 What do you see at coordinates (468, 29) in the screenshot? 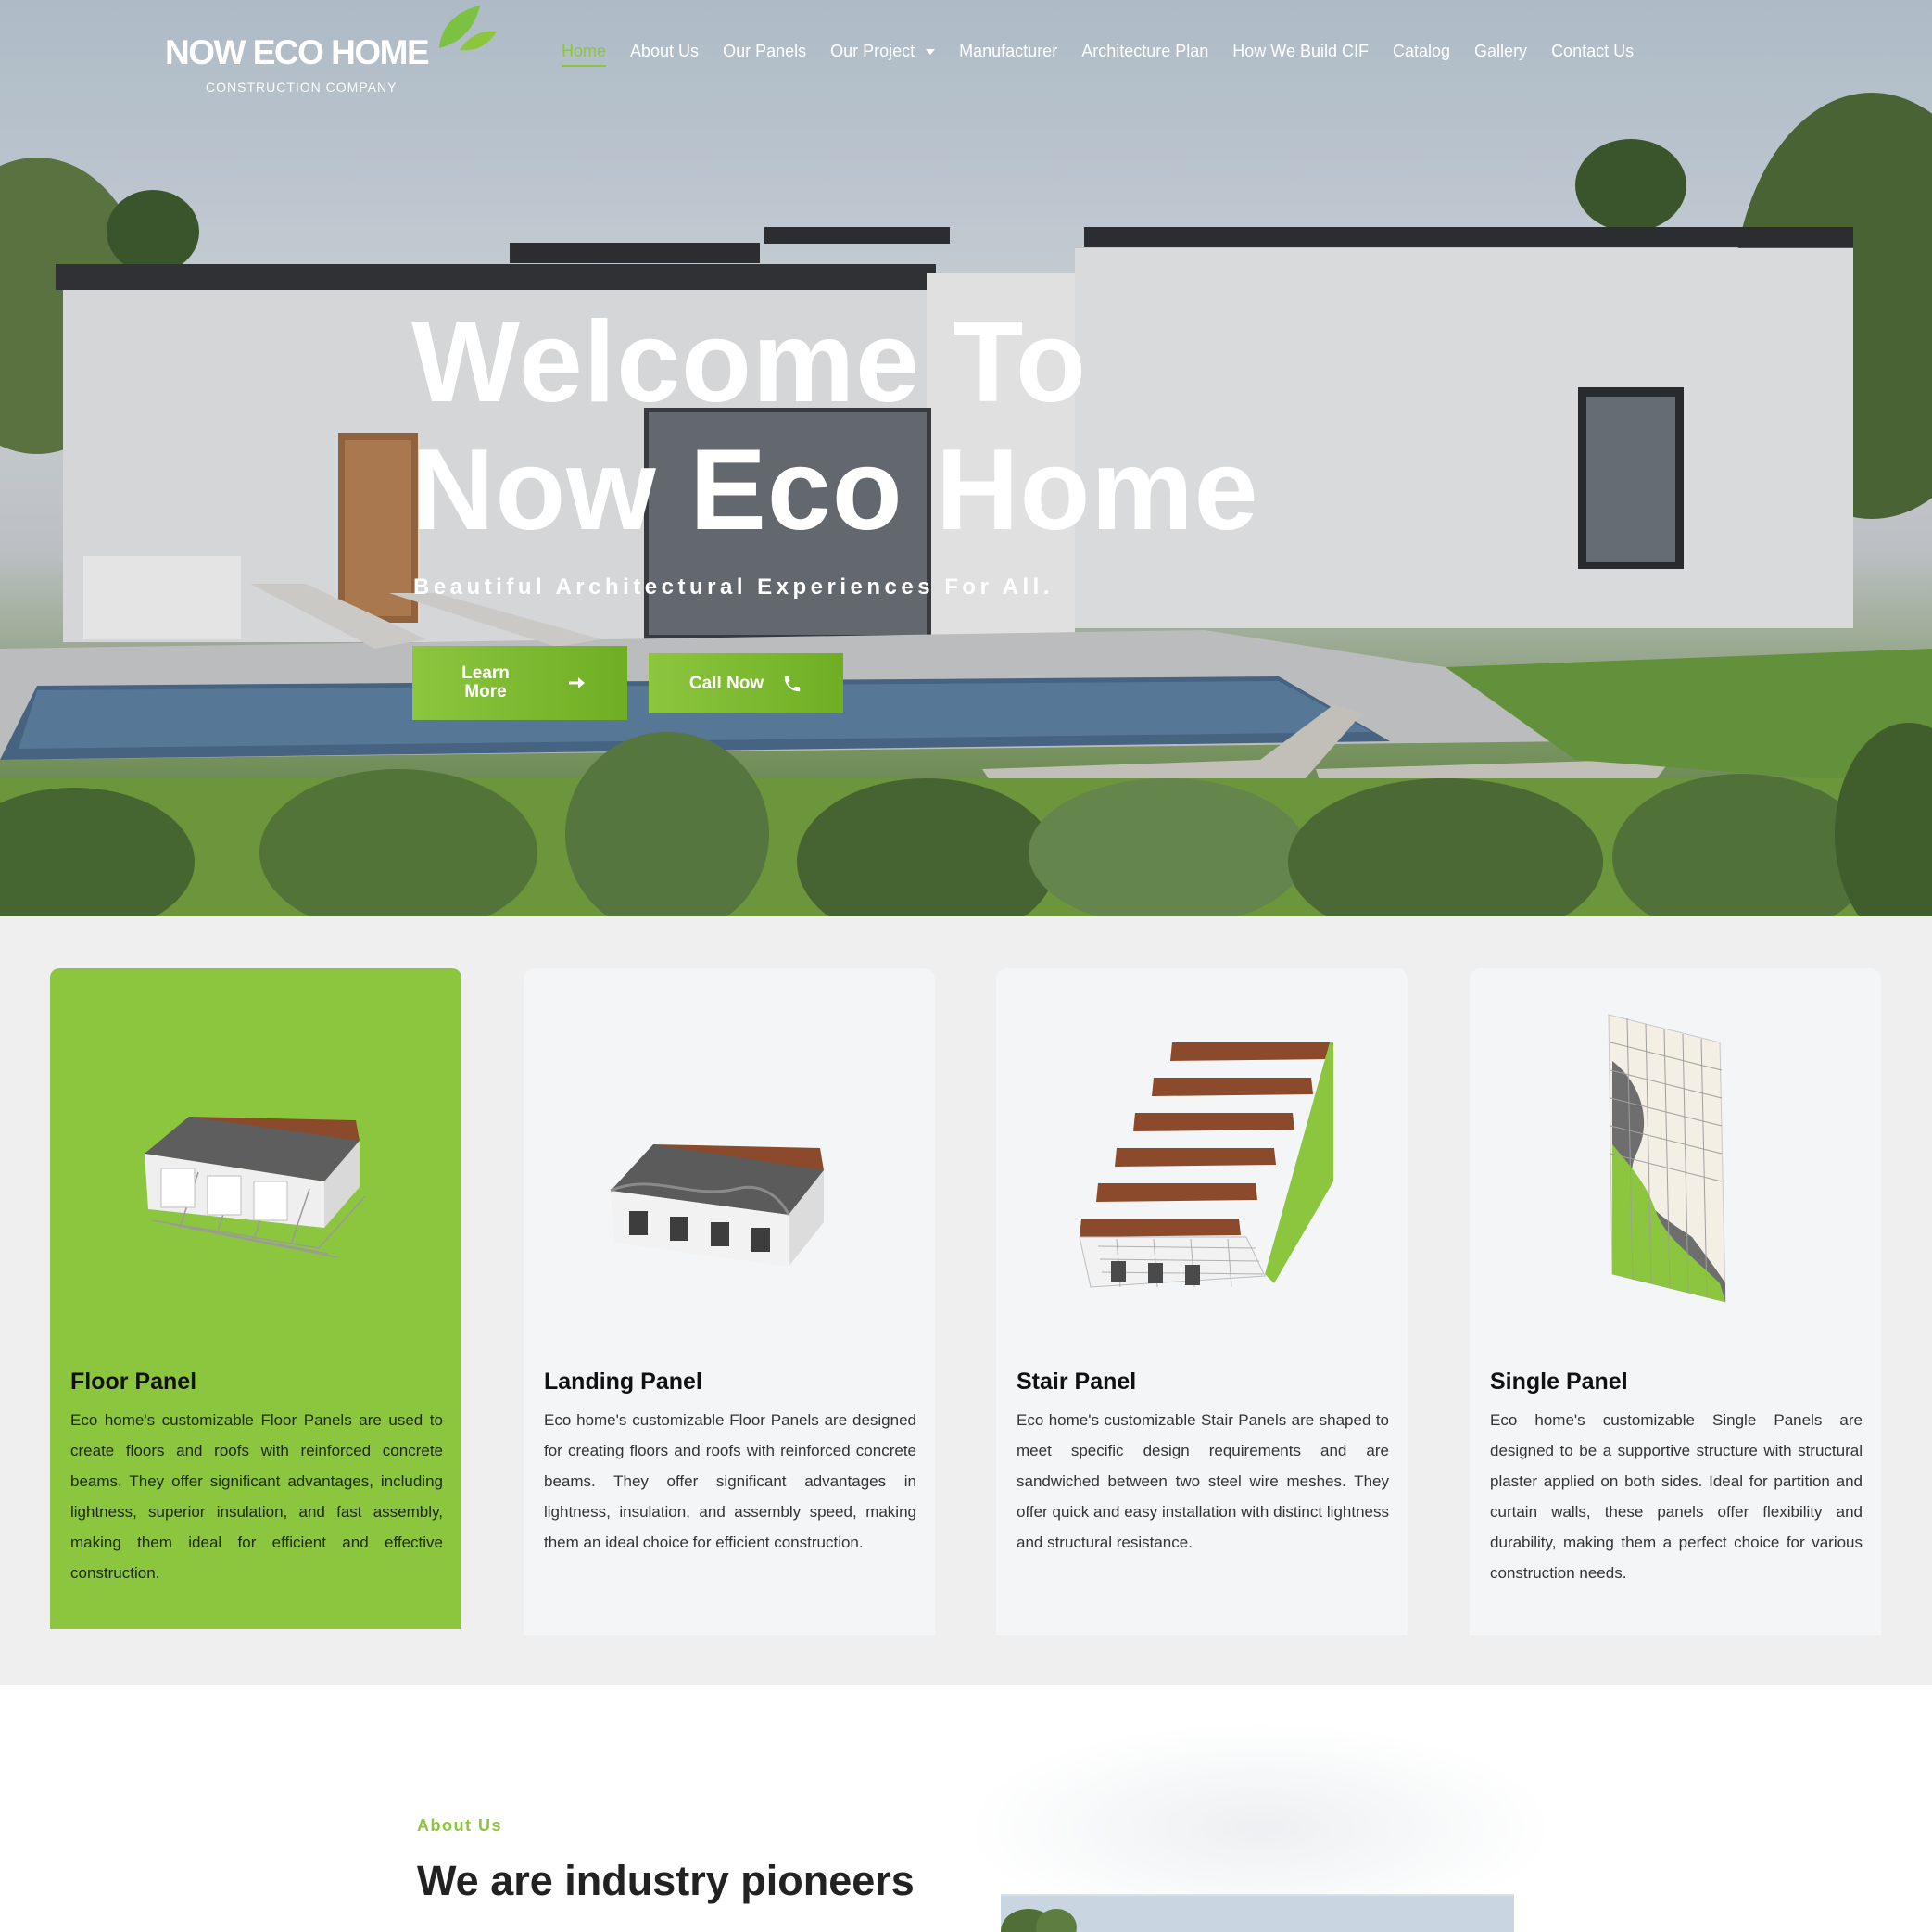
I see `leaf-icon` at bounding box center [468, 29].